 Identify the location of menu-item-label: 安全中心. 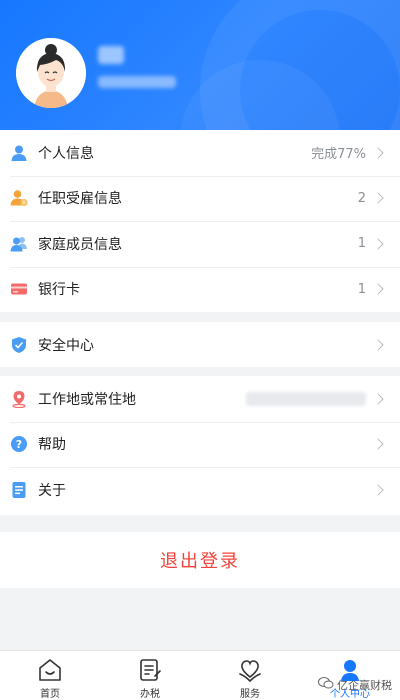
(66, 345).